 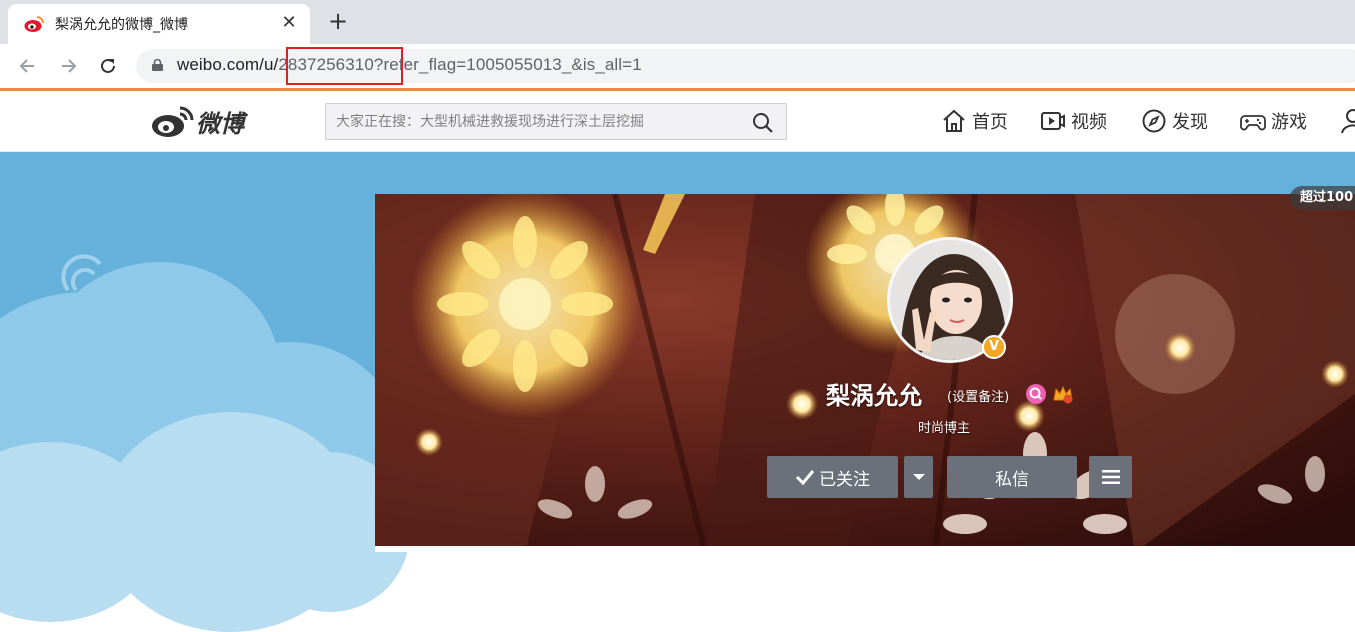 I want to click on reload-icon, so click(x=108, y=65).